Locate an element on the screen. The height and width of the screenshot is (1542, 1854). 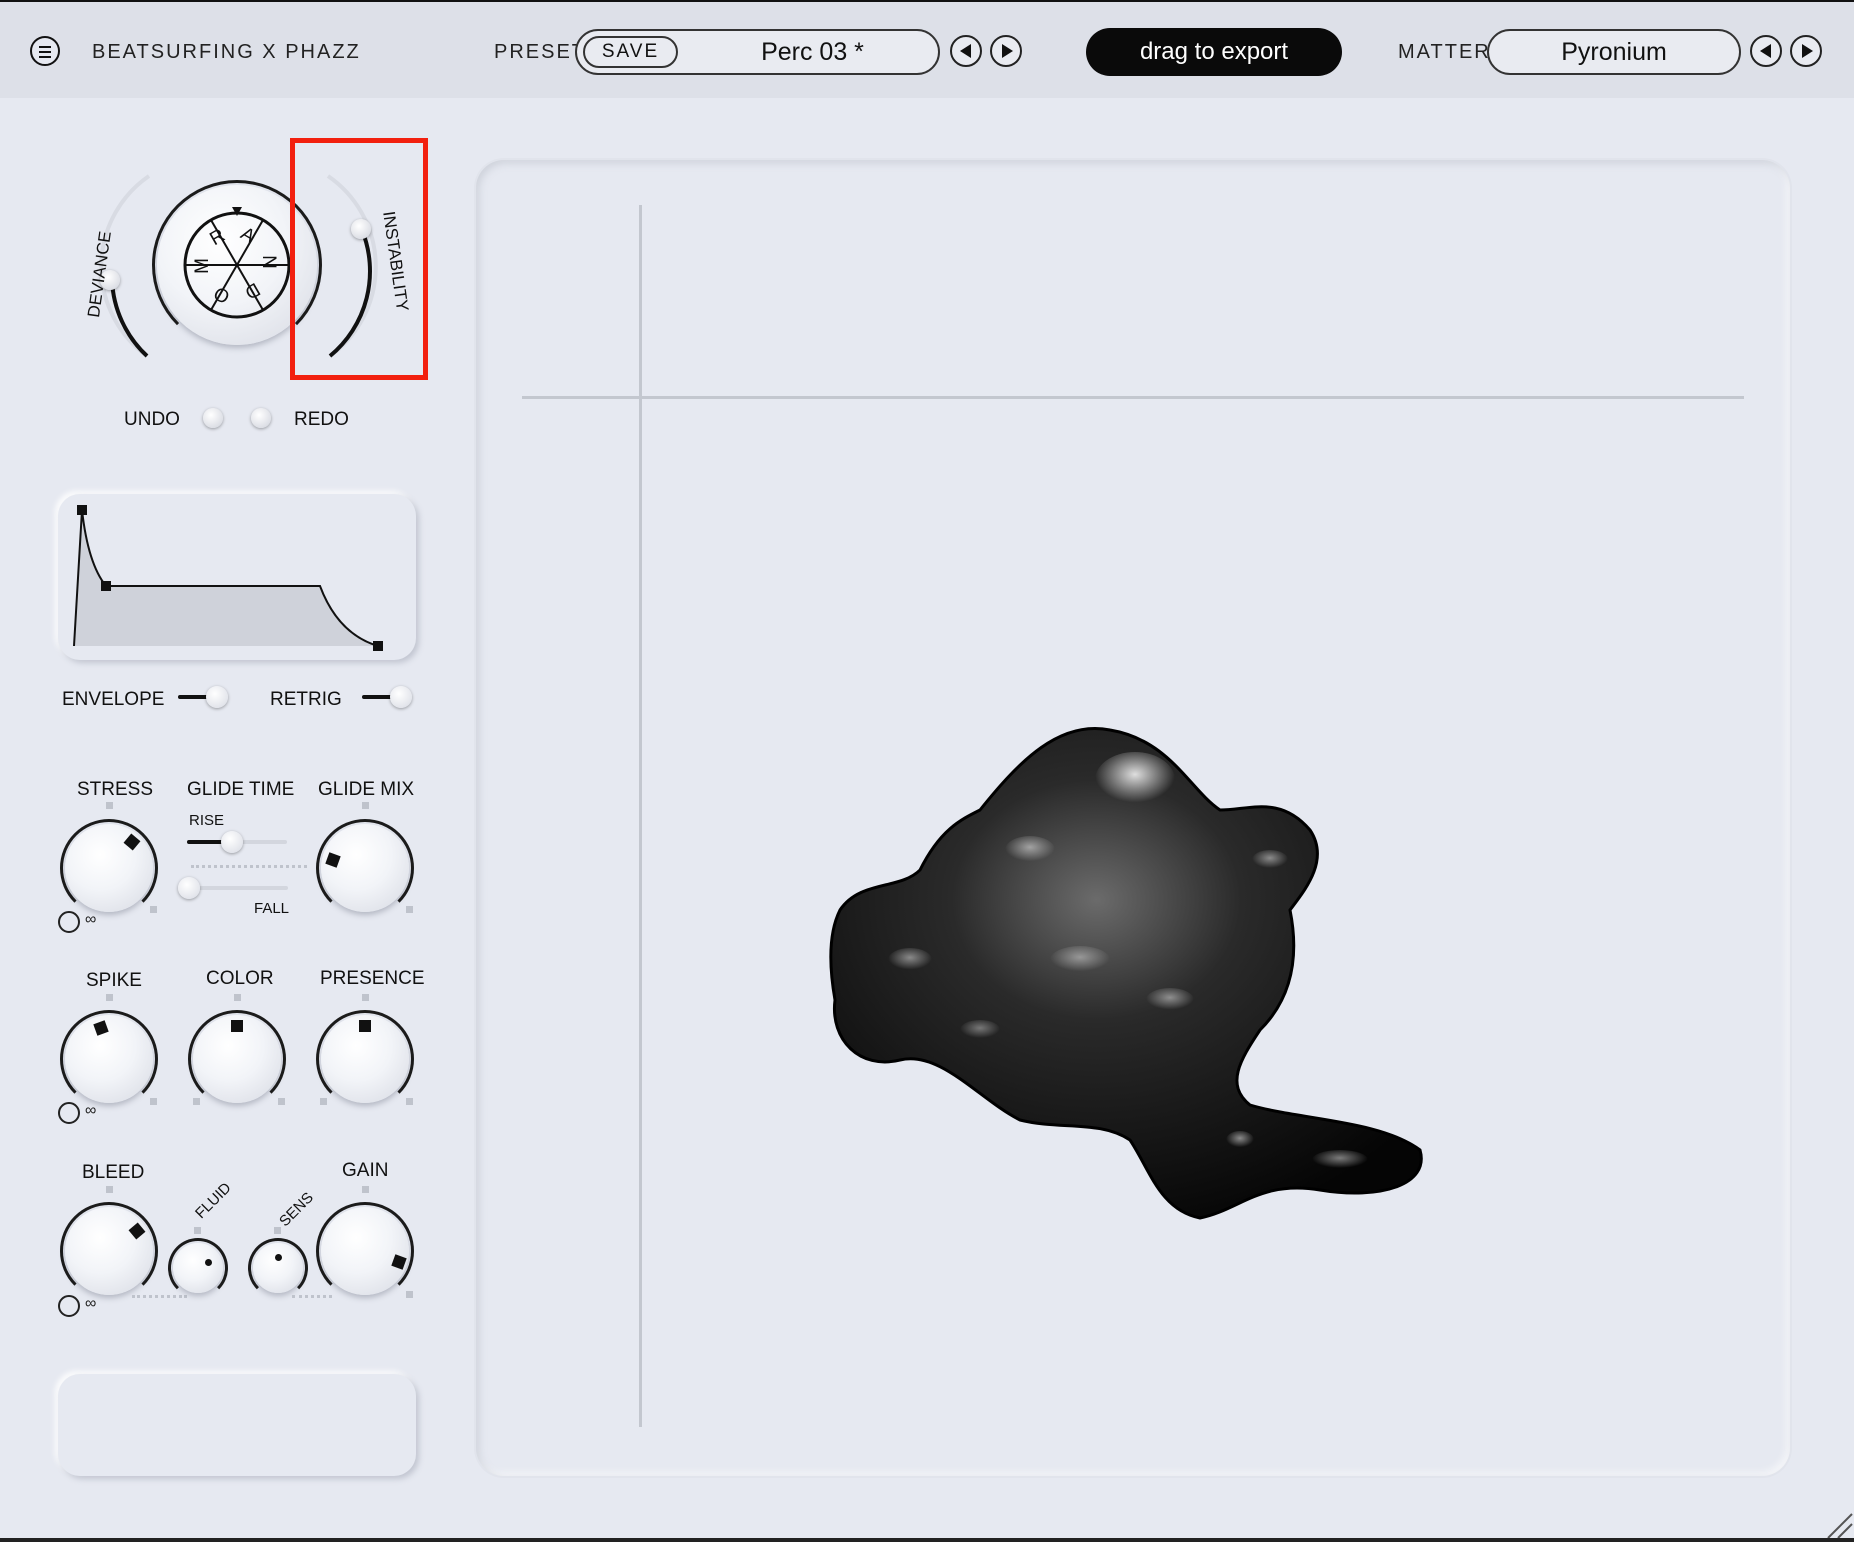
bleed-link-icon: ∞ is located at coordinates (91, 1303).